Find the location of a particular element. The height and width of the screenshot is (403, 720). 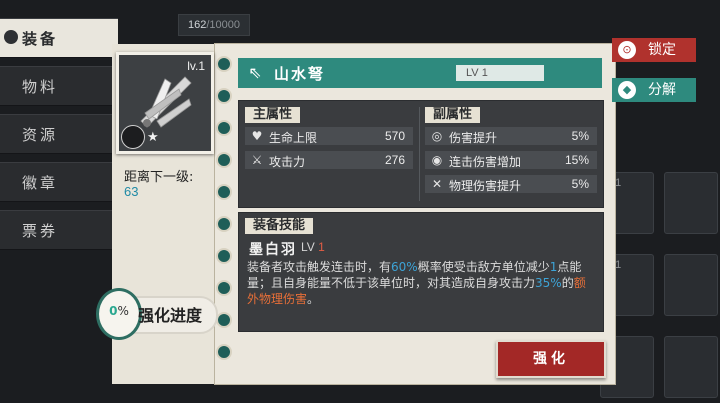

lock-icon: ⊙ is located at coordinates (627, 50).